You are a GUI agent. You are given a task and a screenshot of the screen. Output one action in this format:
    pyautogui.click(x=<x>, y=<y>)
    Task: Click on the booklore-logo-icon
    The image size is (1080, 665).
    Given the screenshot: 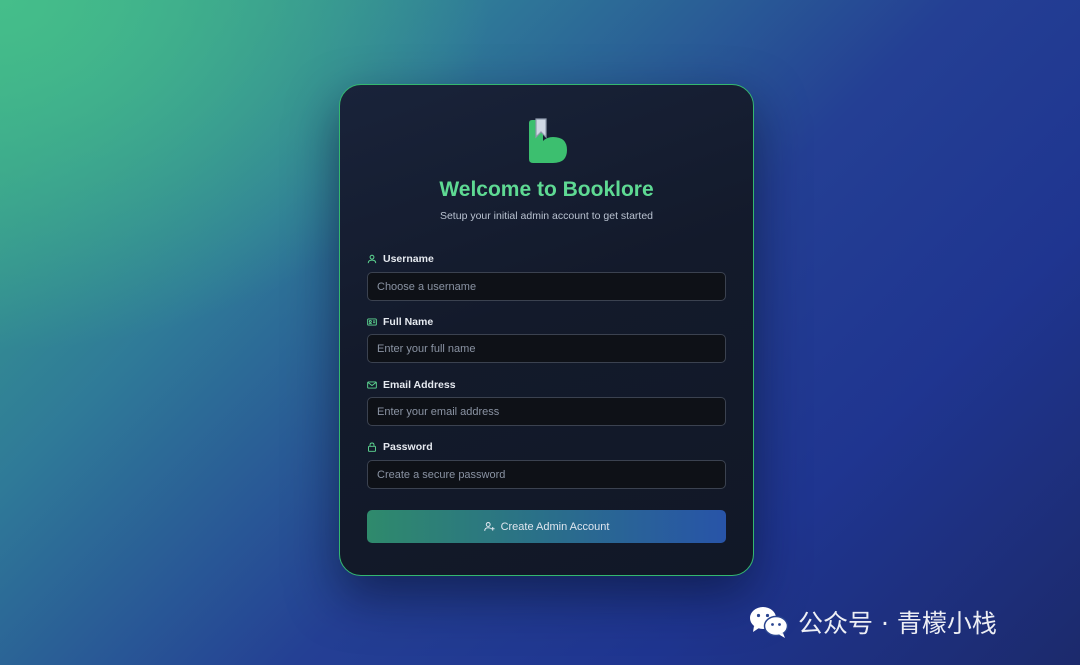 What is the action you would take?
    pyautogui.click(x=548, y=140)
    